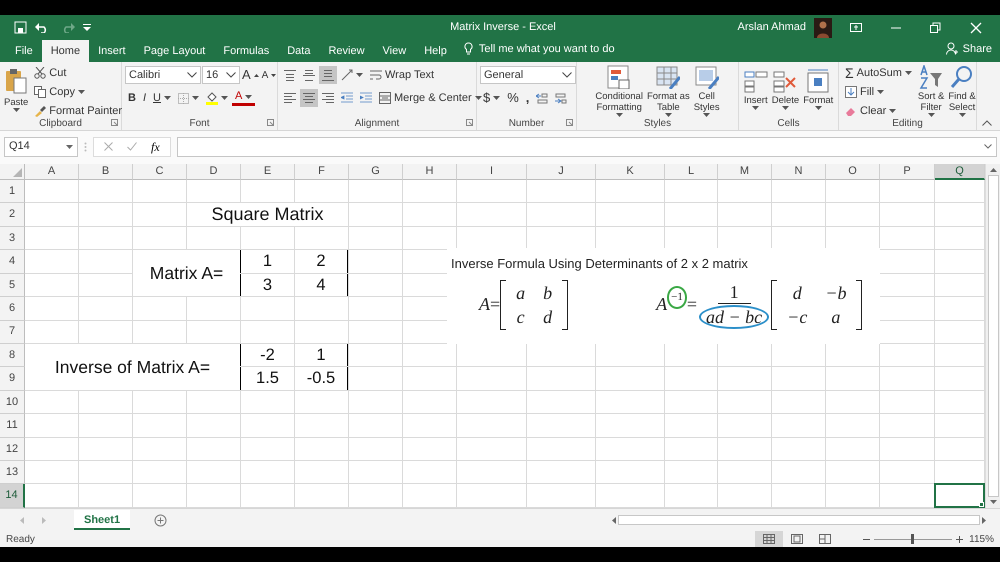 The height and width of the screenshot is (562, 1000). I want to click on insert-function-button: fx, so click(155, 147).